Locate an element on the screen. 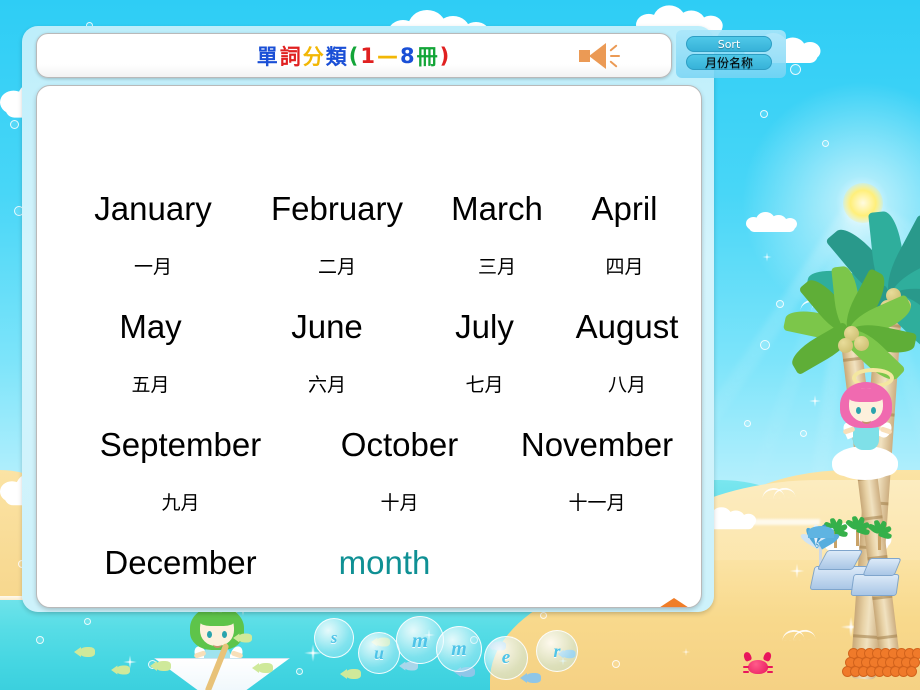  word-english: March is located at coordinates (497, 209).